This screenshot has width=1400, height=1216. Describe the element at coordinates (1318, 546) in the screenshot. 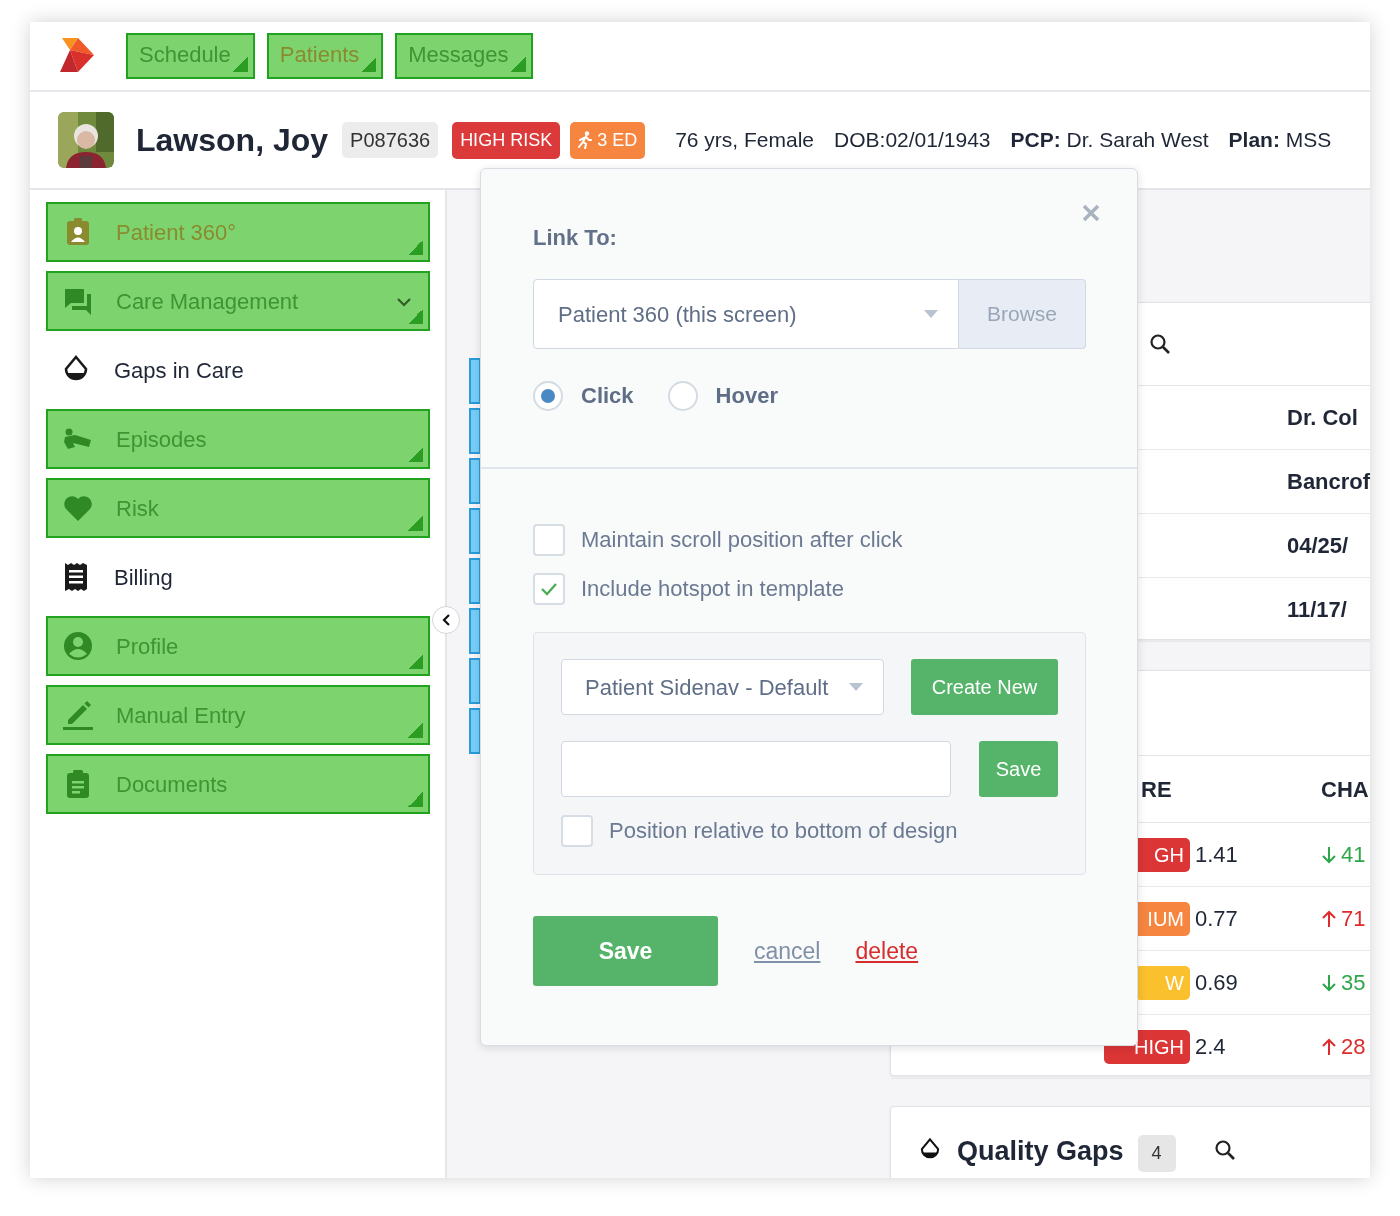

I see `table-cell-text: 04/25/` at that location.